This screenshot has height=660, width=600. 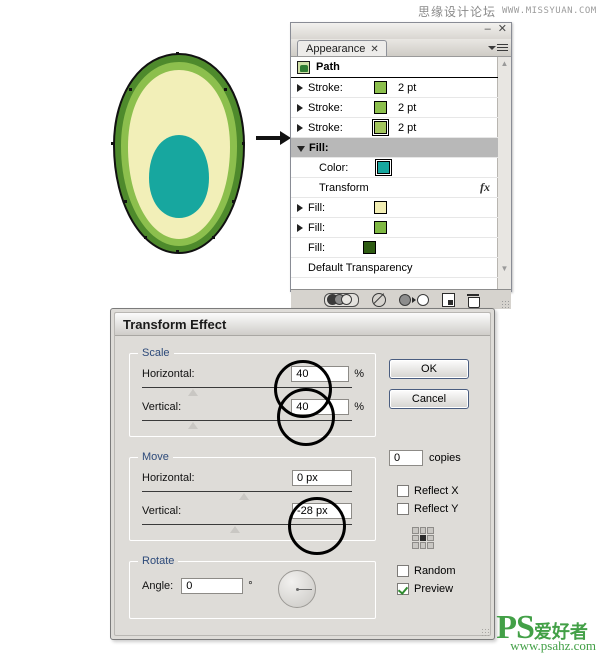 I want to click on rotate-angle-input: 0, so click(x=212, y=586).